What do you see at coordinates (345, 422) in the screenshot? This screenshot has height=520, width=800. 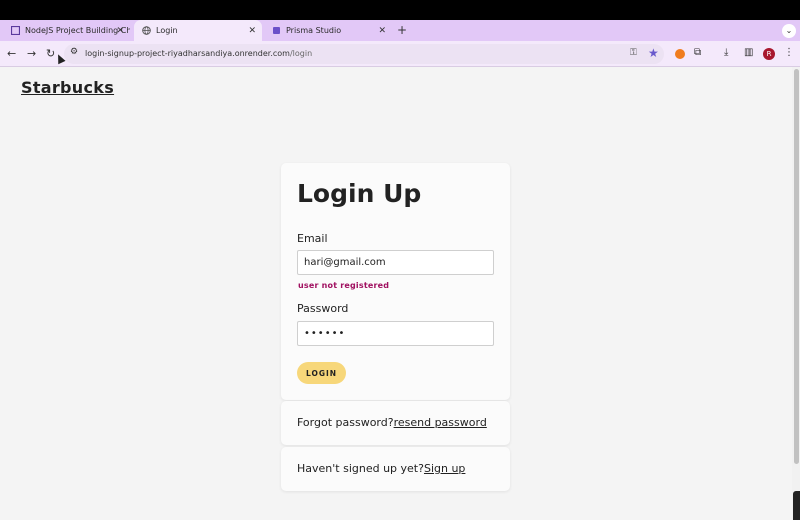 I see `forgot-password-text: Forgot password?` at bounding box center [345, 422].